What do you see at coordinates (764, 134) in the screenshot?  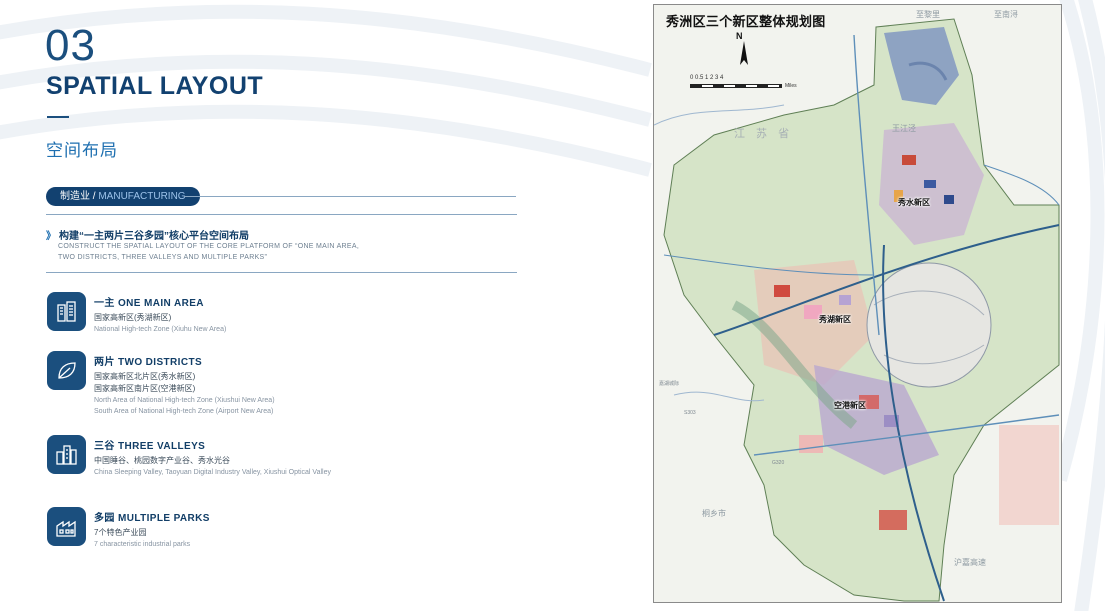 I see `place-label-jiangsu: 江 苏 省` at bounding box center [764, 134].